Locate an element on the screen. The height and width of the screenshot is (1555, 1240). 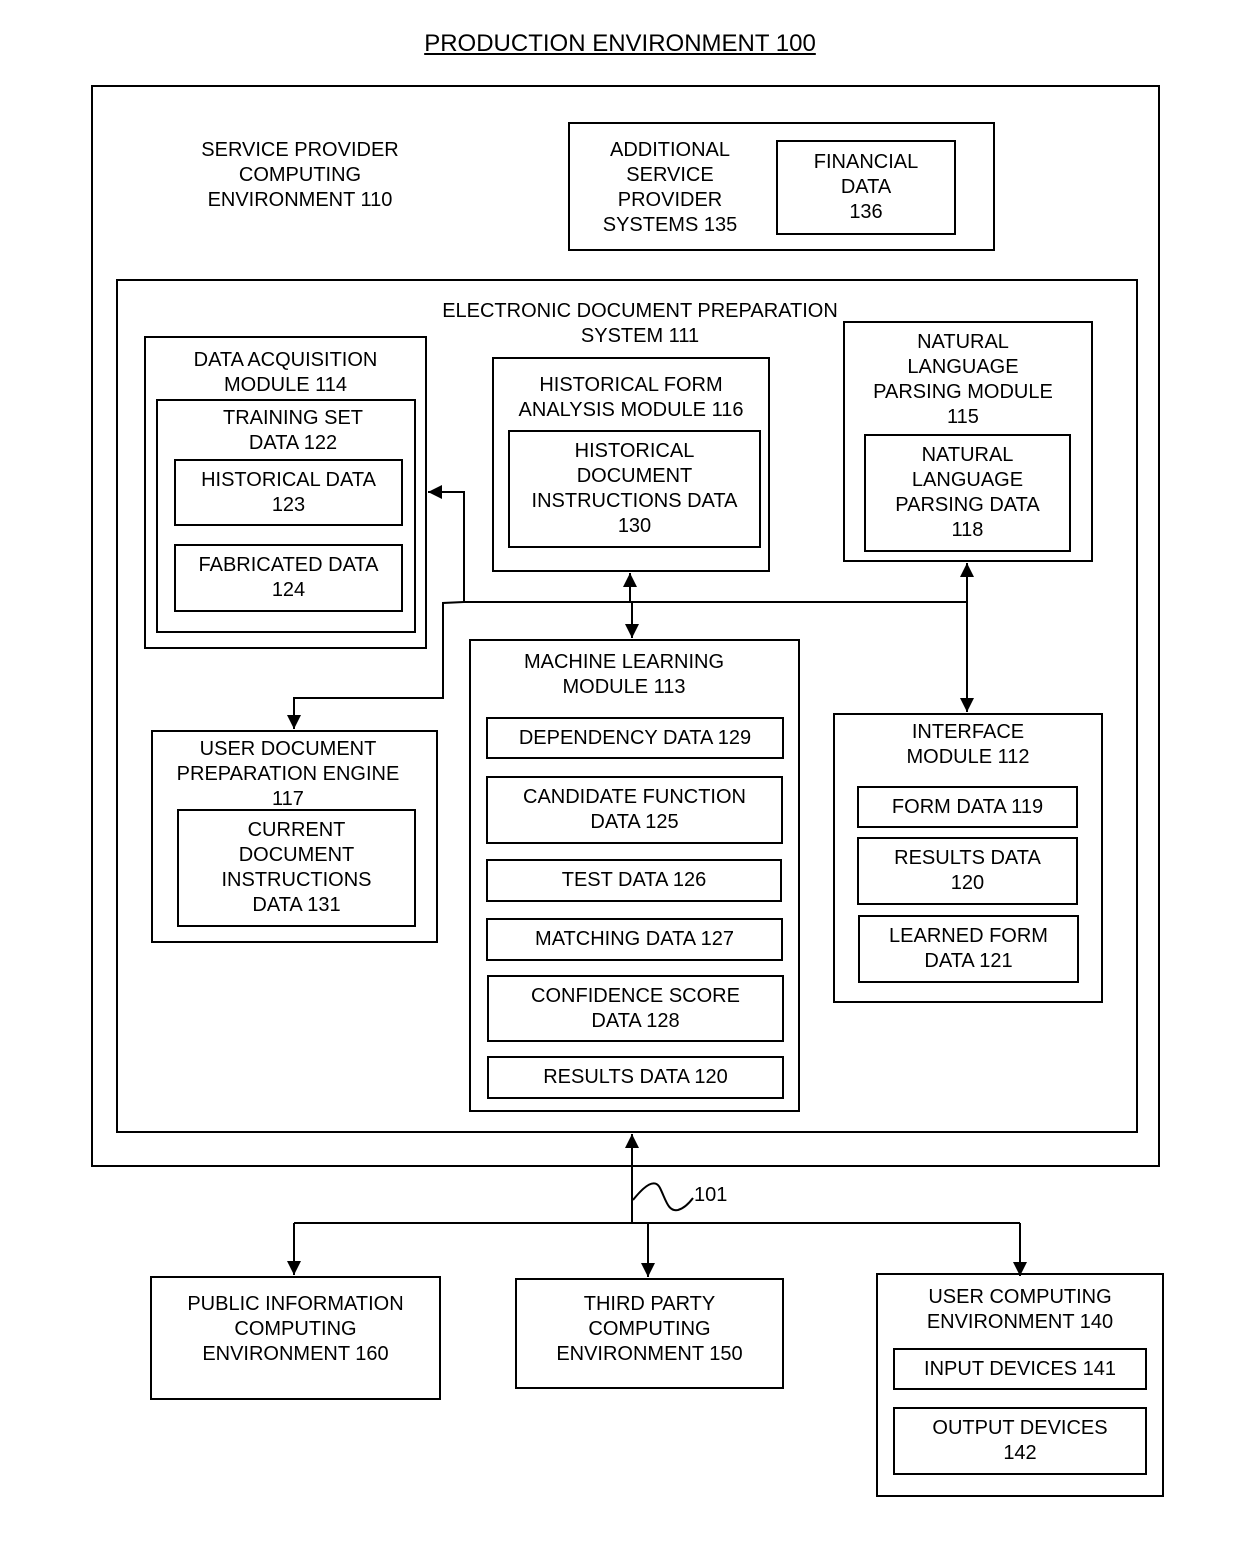
learned-form-data-box: LEARNED FORM DATA 121 is located at coordinates (968, 949).